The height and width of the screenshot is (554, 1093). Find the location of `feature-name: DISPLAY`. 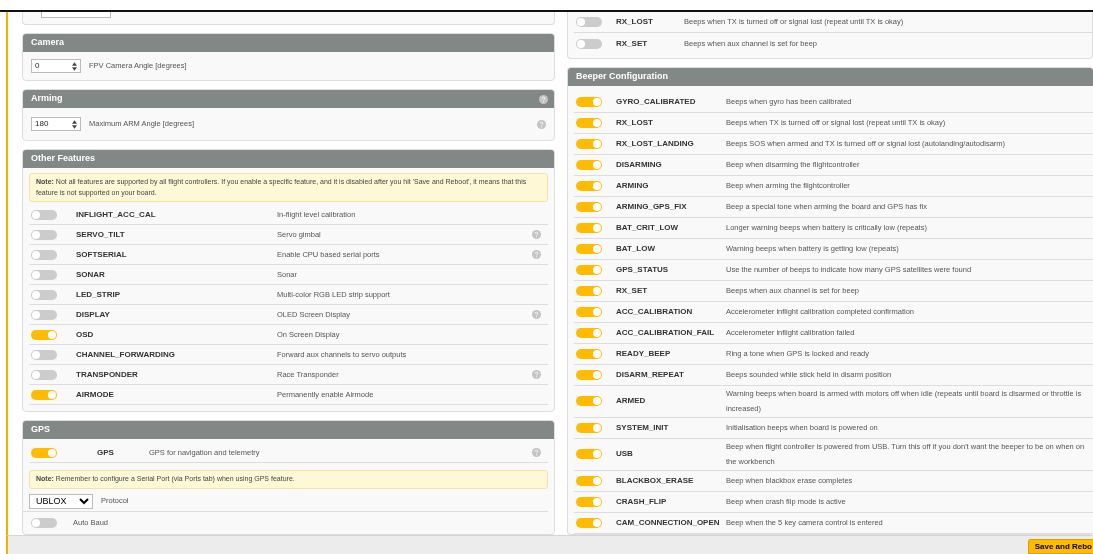

feature-name: DISPLAY is located at coordinates (93, 314).